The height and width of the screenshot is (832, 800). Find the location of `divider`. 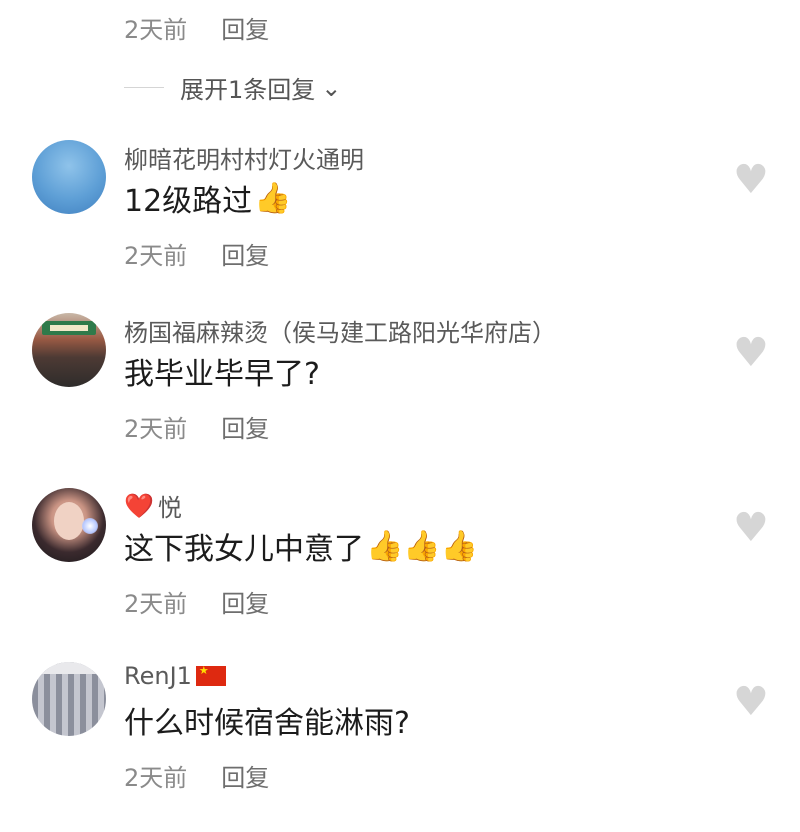

divider is located at coordinates (144, 87).